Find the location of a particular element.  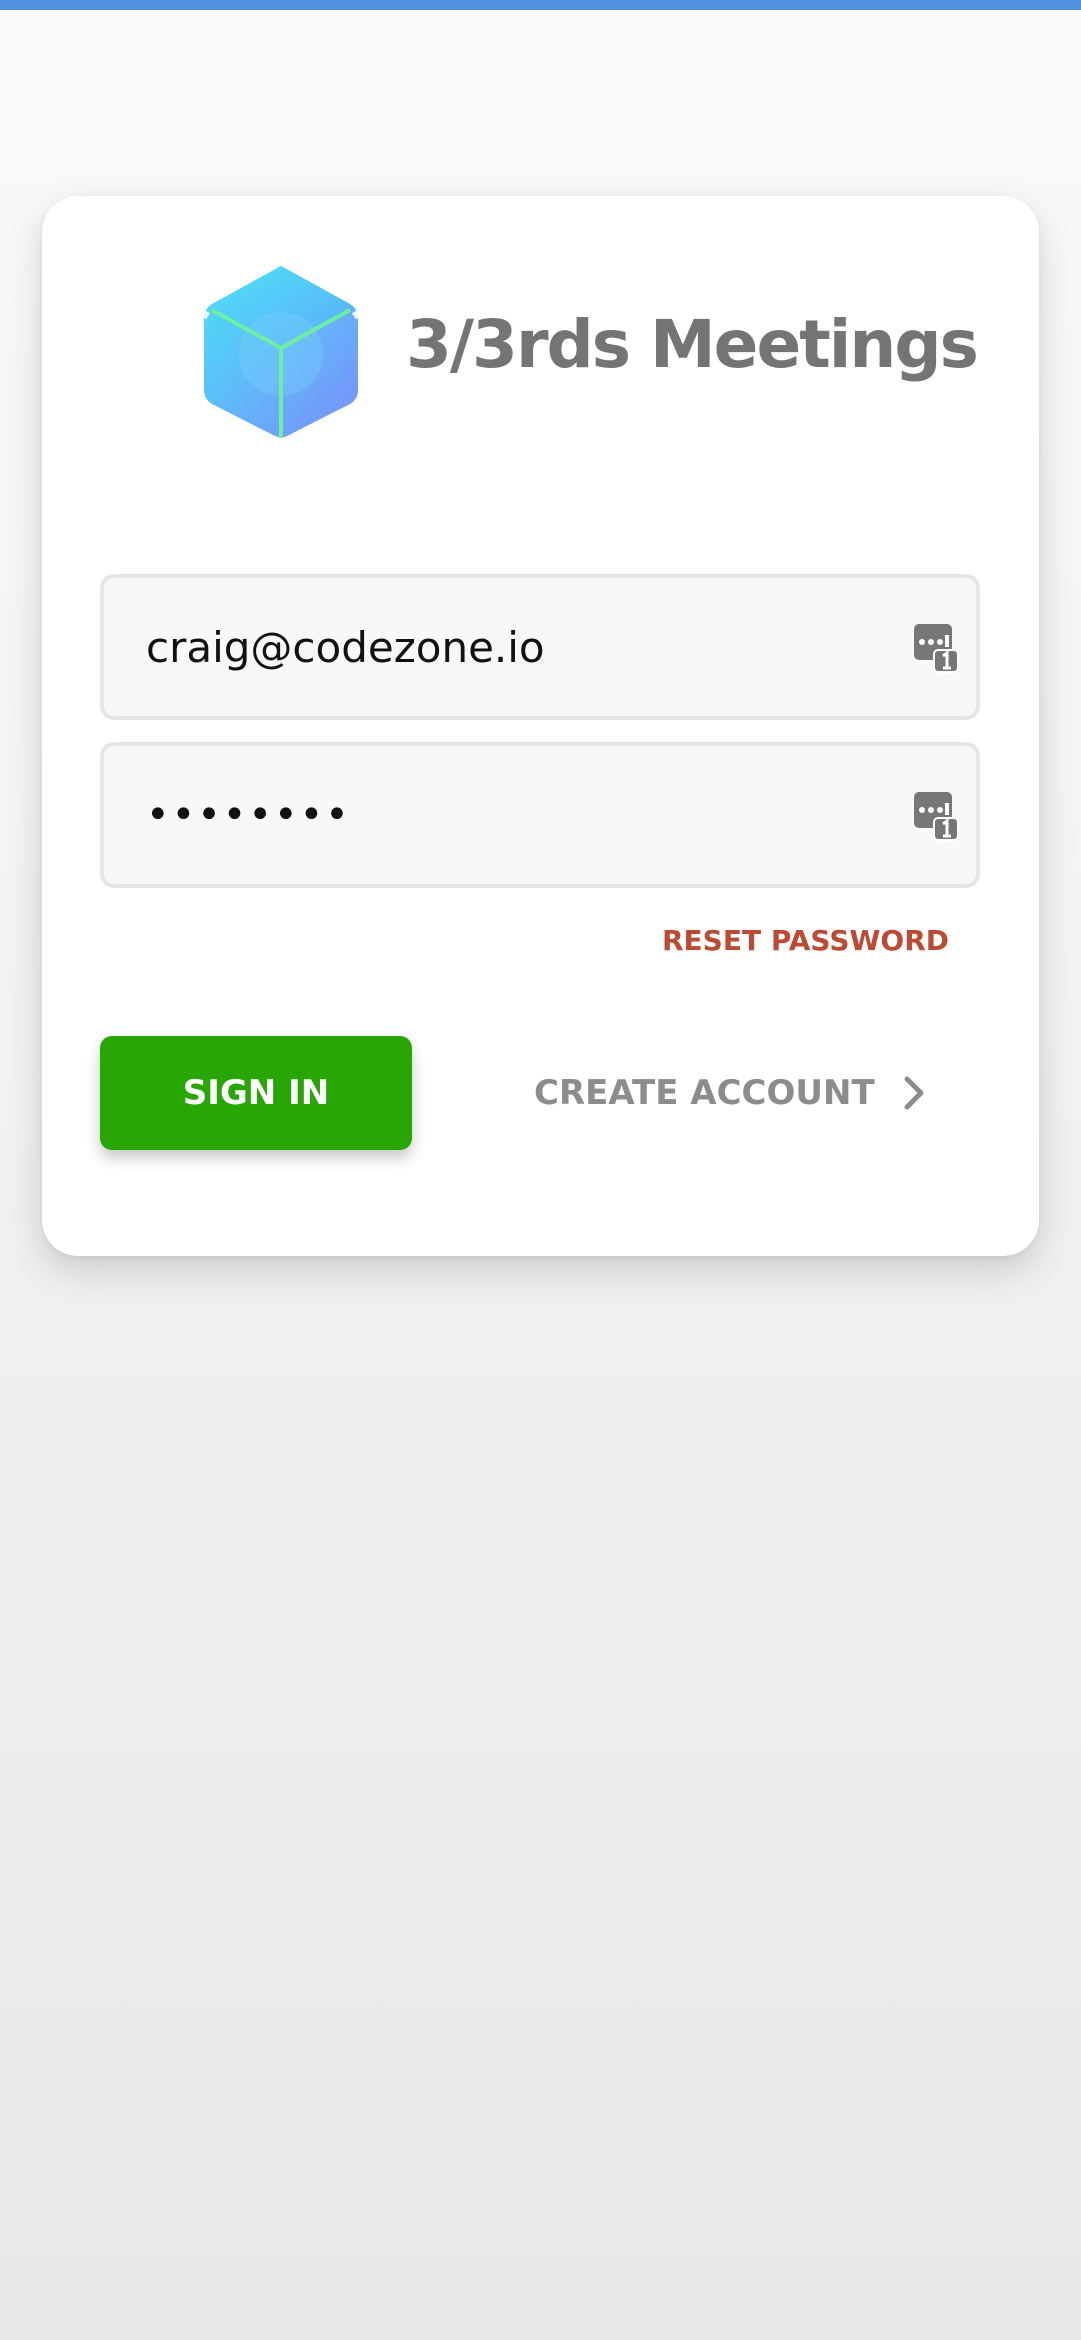

sign-in-button: SIGN IN is located at coordinates (256, 1093).